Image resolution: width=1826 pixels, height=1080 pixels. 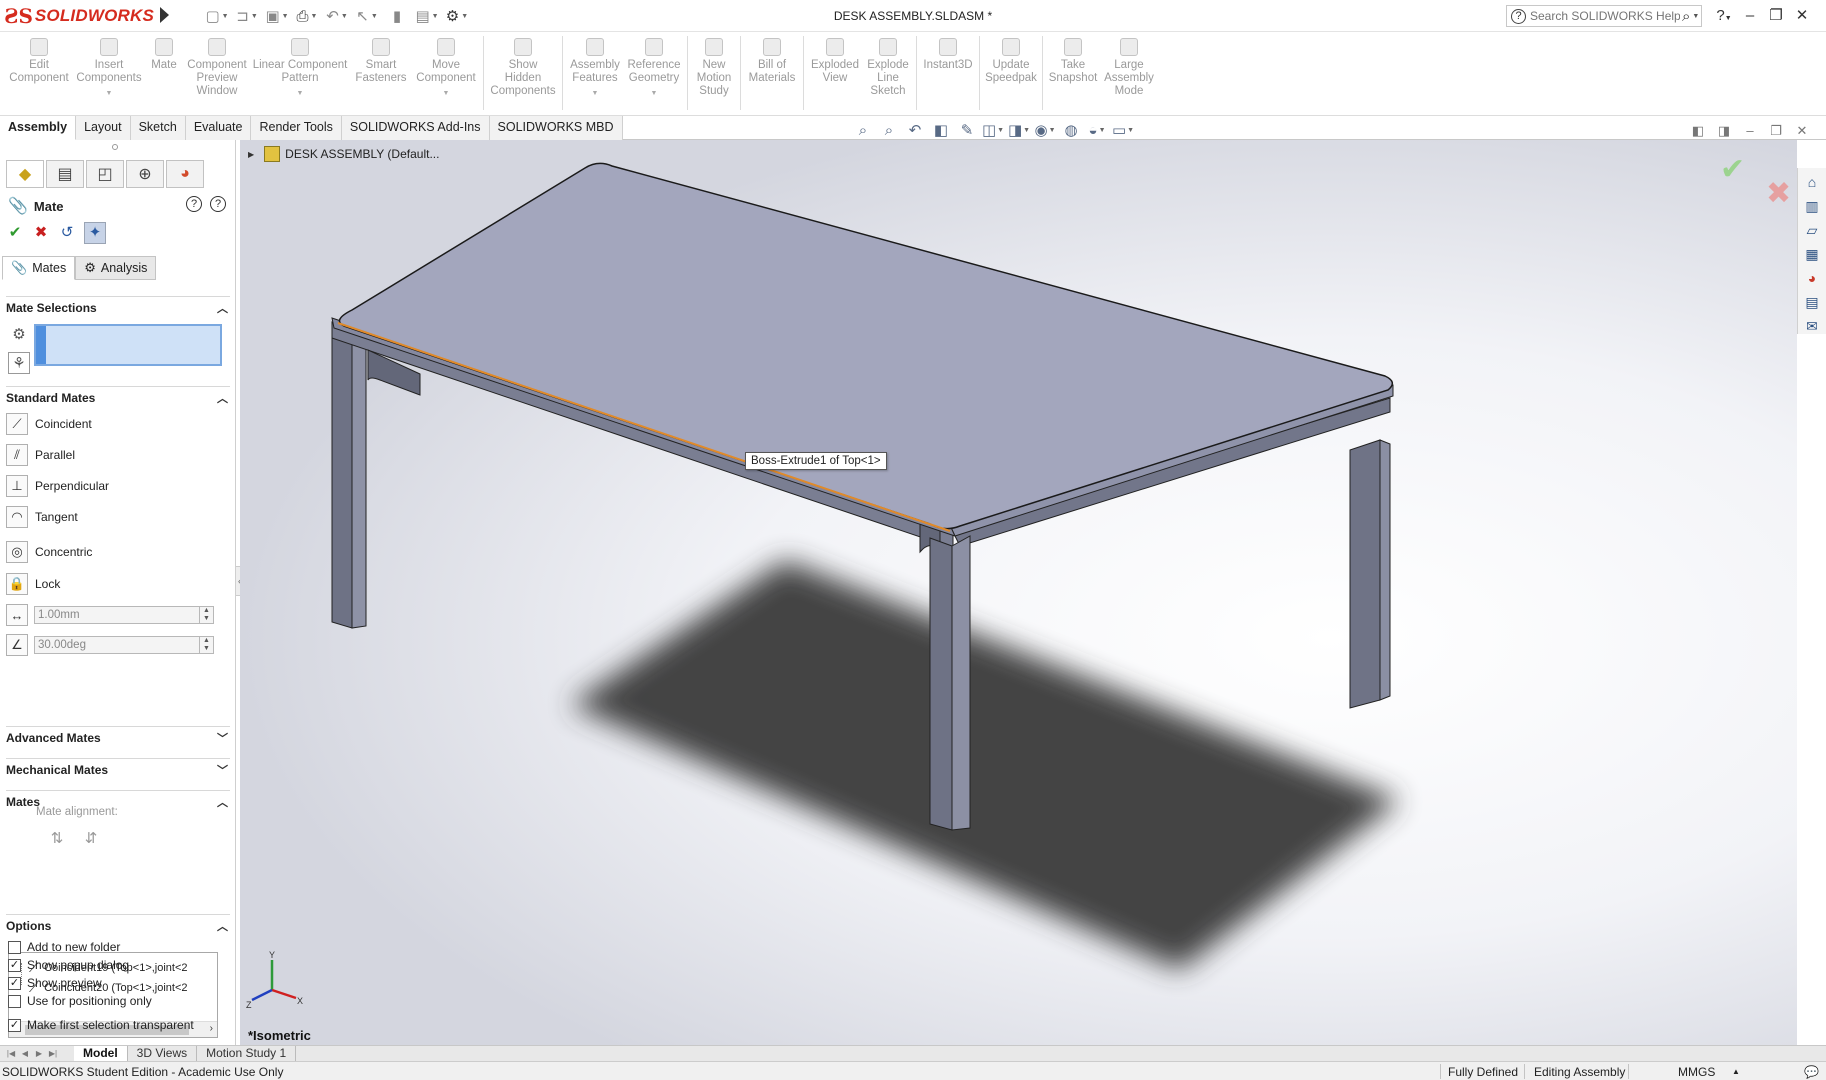 I want to click on ribbon-mate: Mate, so click(x=164, y=52).